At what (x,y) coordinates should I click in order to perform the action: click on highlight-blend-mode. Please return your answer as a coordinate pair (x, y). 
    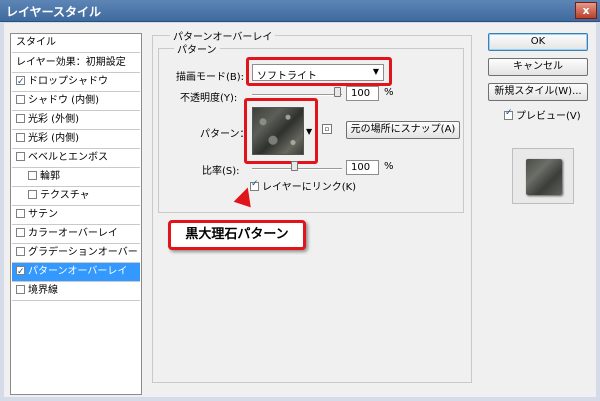
    Looking at the image, I should click on (319, 71).